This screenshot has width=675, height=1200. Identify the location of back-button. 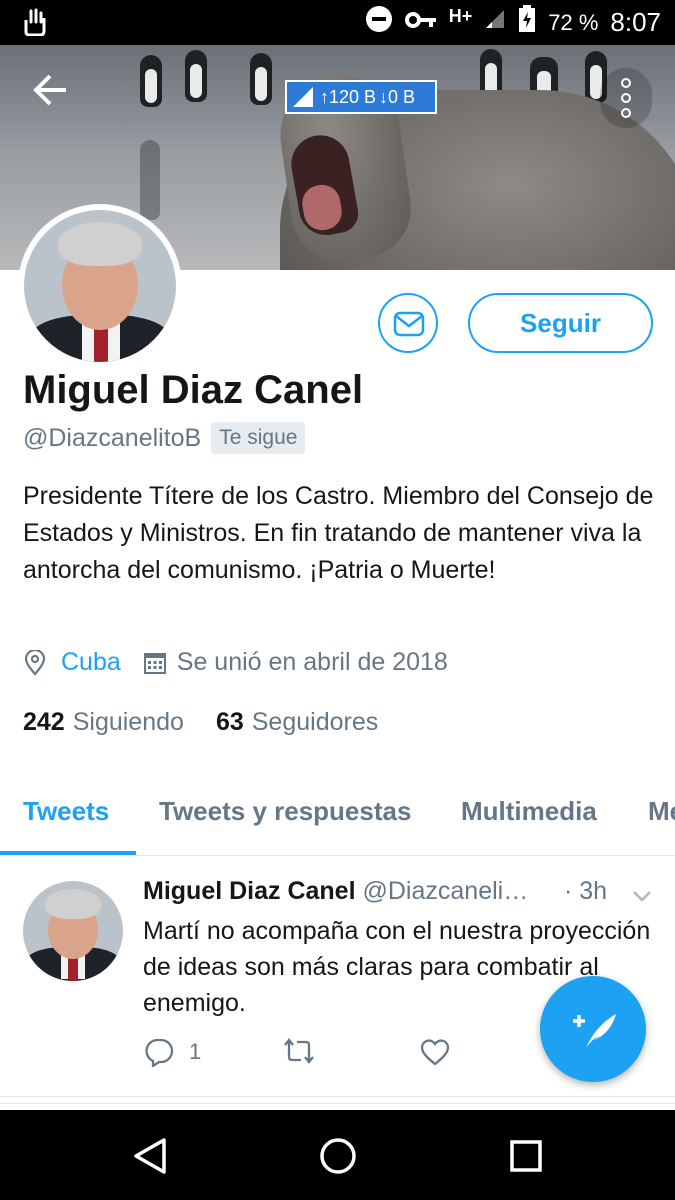
(54, 94).